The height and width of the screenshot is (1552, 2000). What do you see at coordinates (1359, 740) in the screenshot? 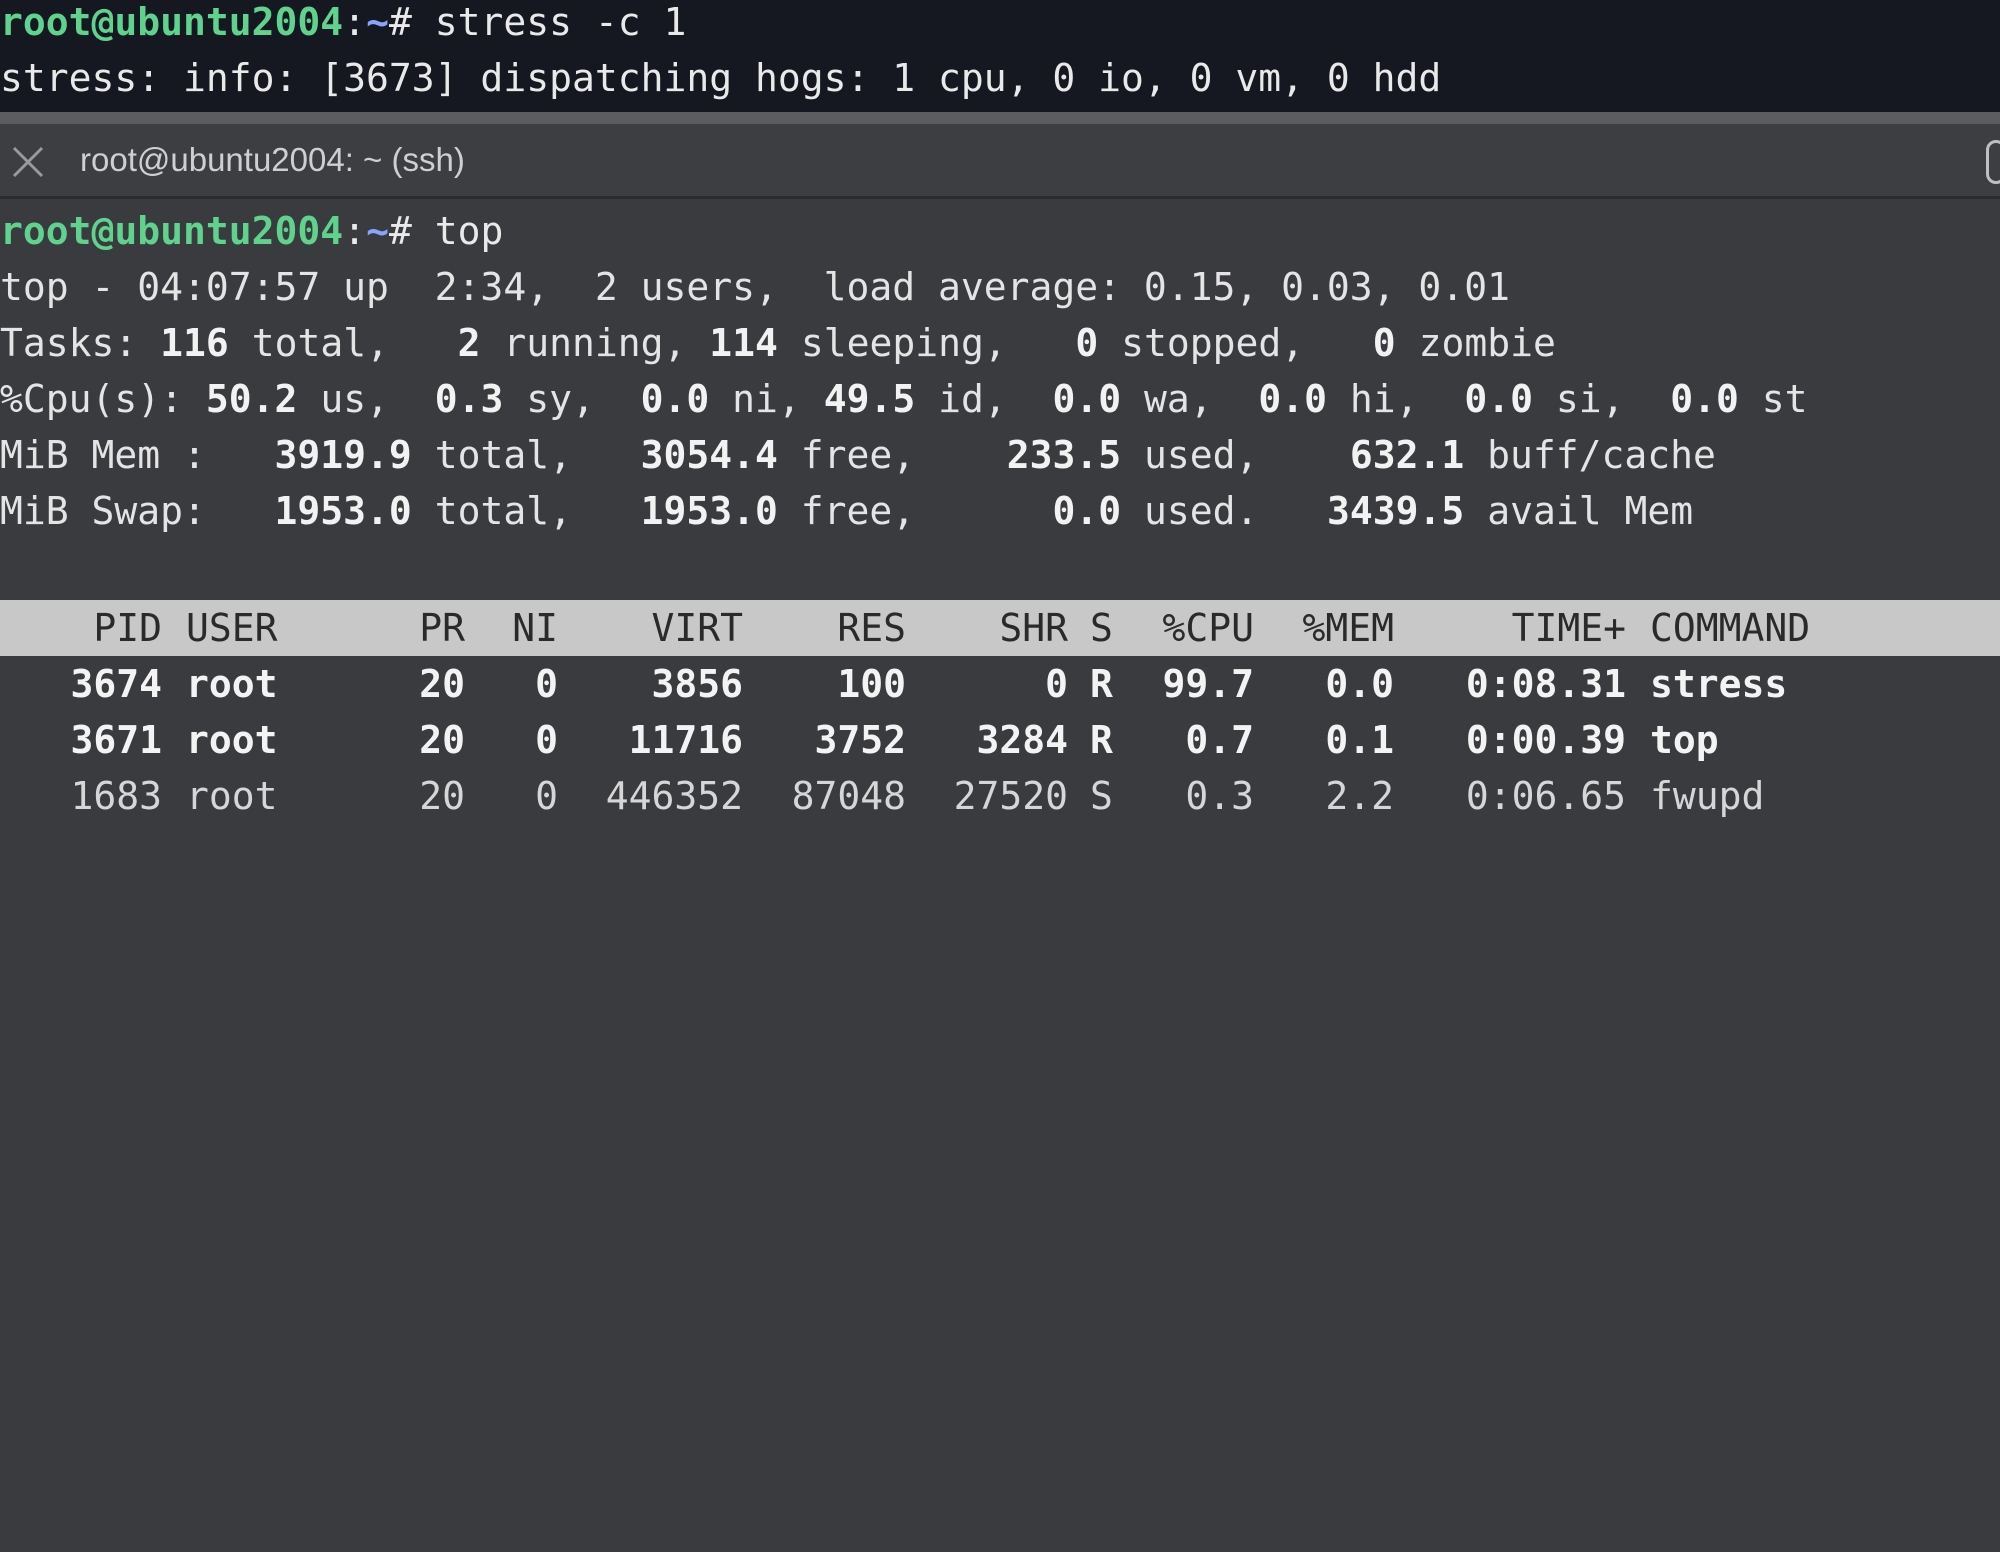
I see `cell-mem: 0.1` at bounding box center [1359, 740].